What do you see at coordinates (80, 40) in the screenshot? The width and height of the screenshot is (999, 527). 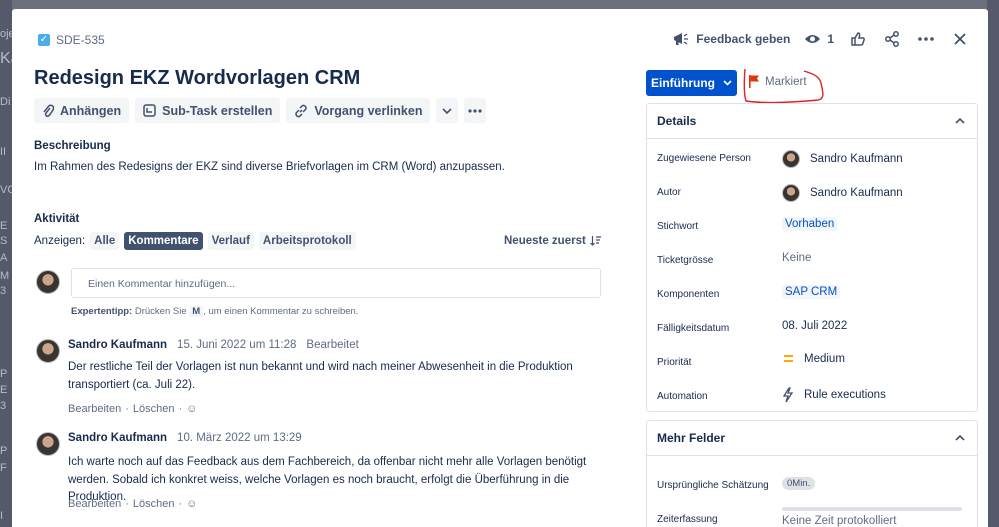 I see `issue-key-label: SDE-535` at bounding box center [80, 40].